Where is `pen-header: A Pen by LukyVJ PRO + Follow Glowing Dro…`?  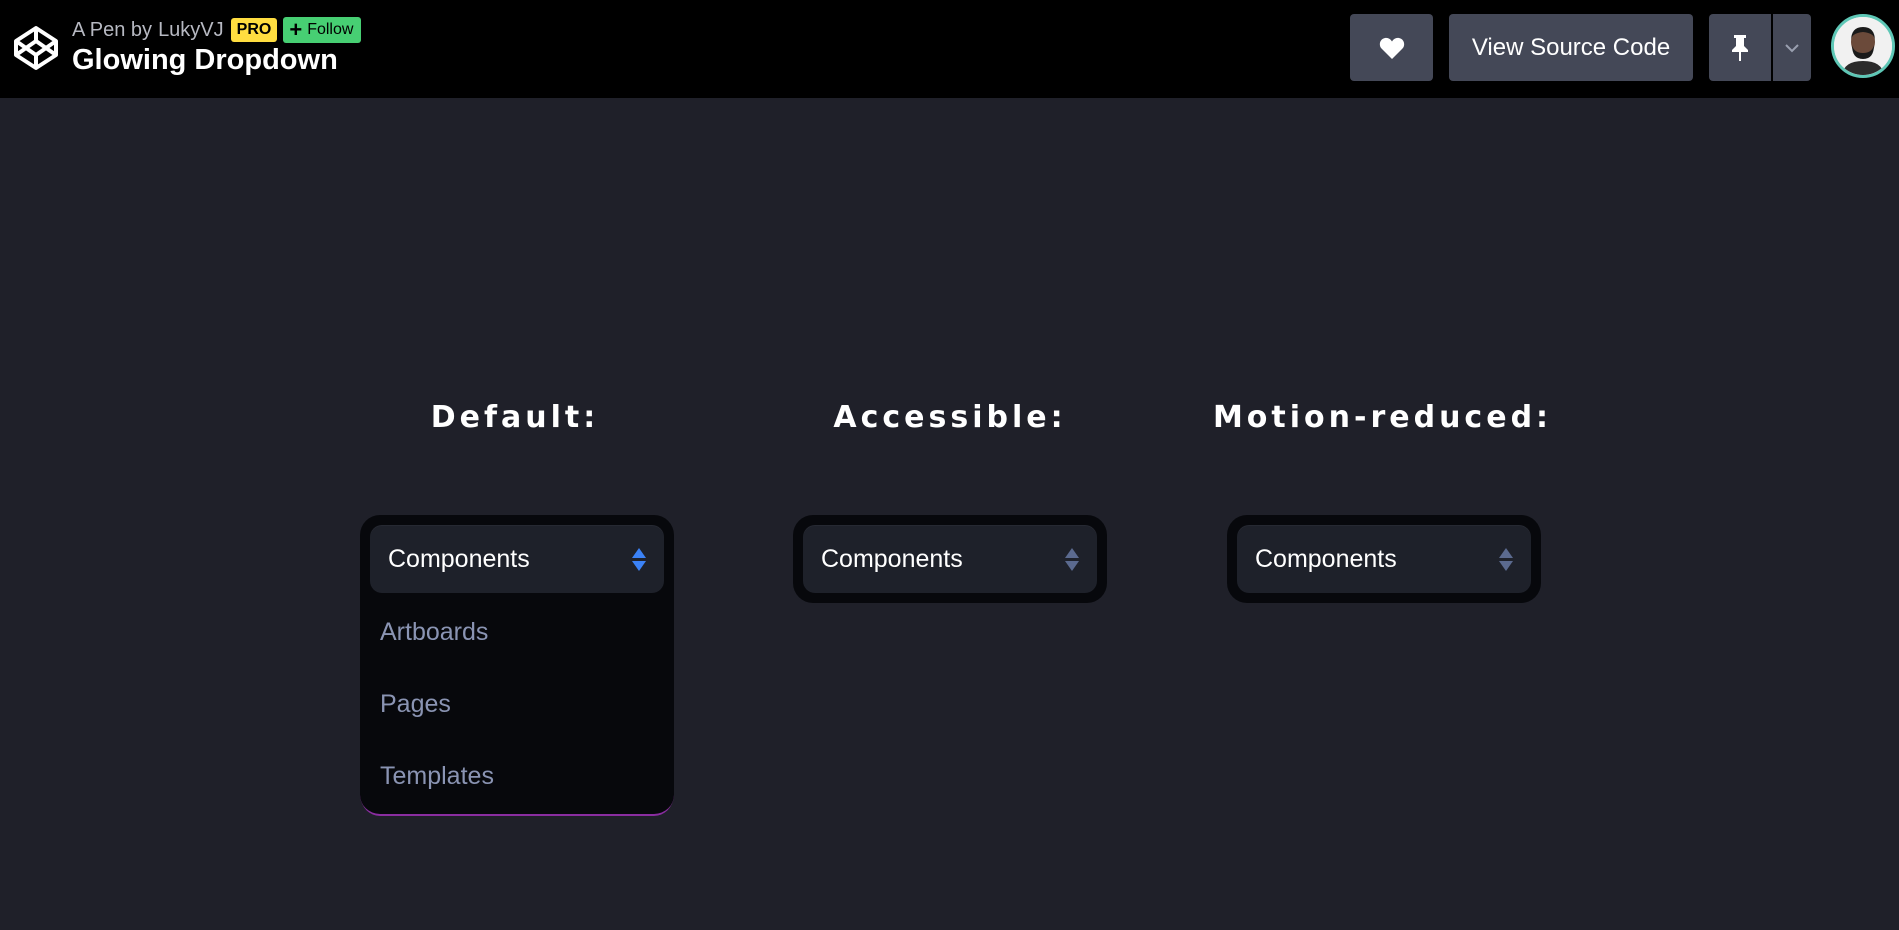
pen-header: A Pen by LukyVJ PRO + Follow Glowing Dro… is located at coordinates (949, 49).